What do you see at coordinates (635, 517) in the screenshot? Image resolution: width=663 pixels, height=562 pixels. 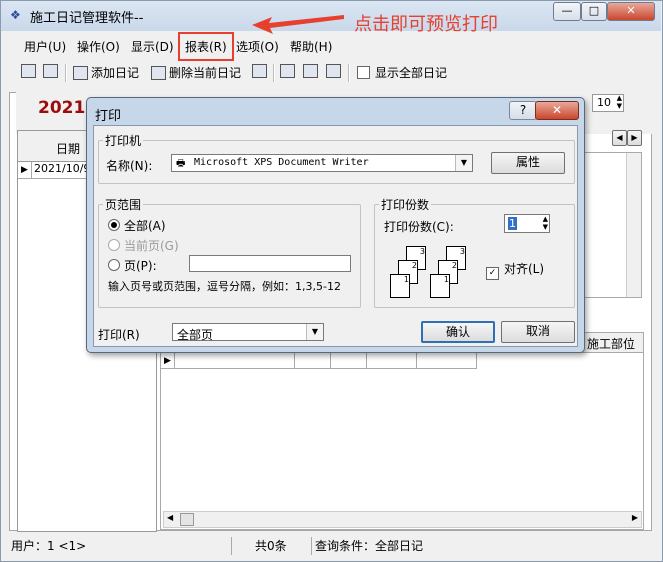 I see `scroll-right-icon: ▶` at bounding box center [635, 517].